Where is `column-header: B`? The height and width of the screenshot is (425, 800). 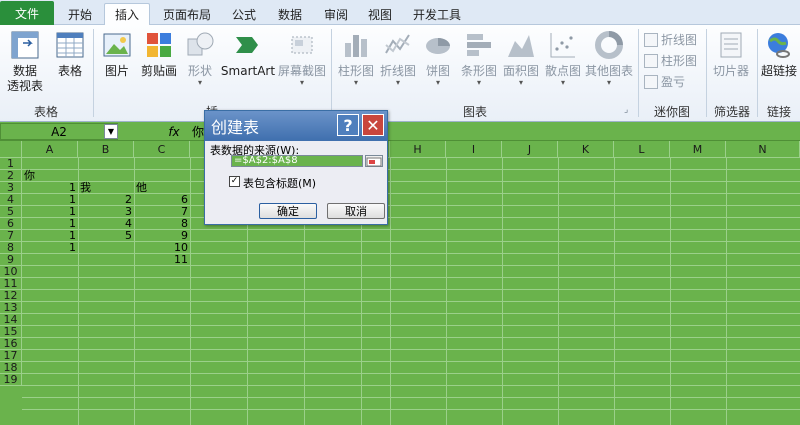 column-header: B is located at coordinates (106, 149).